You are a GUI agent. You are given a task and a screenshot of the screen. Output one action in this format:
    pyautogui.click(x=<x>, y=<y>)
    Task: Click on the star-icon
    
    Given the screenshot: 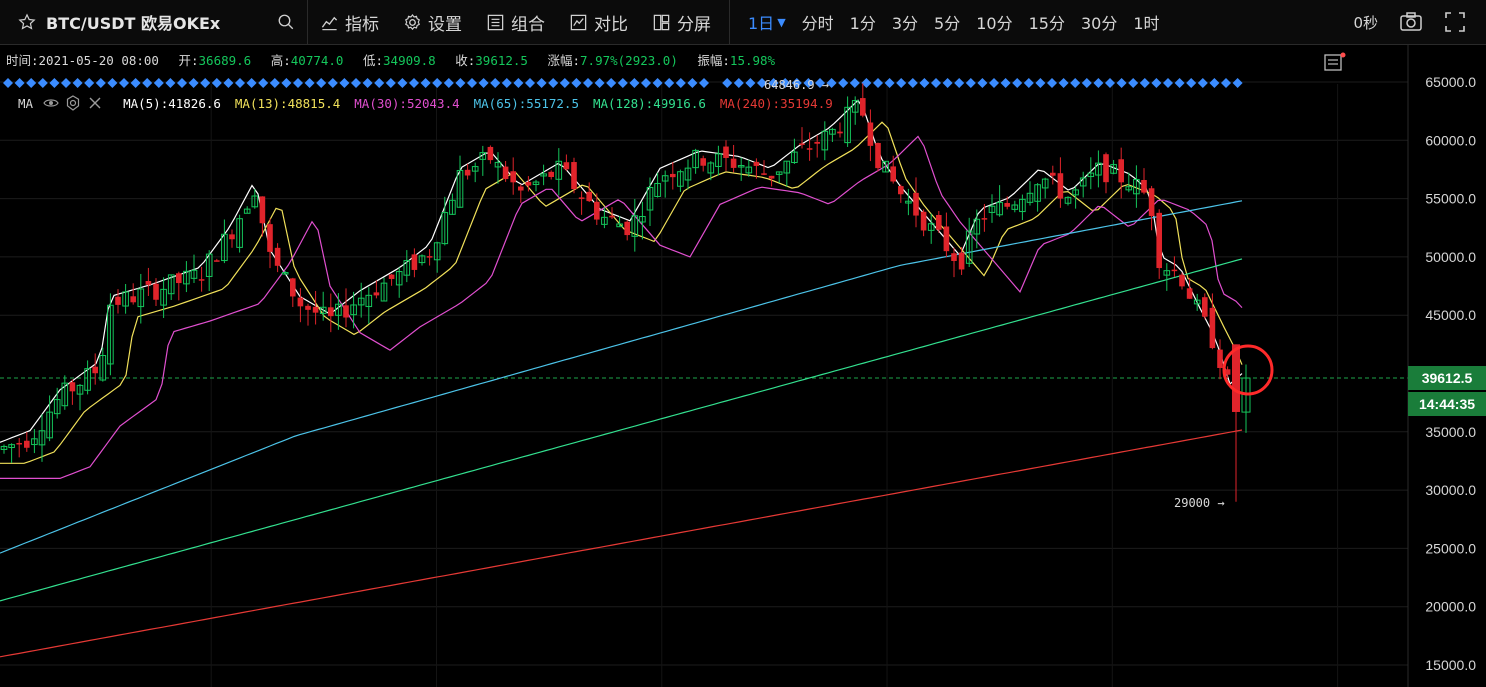 What is the action you would take?
    pyautogui.click(x=27, y=22)
    